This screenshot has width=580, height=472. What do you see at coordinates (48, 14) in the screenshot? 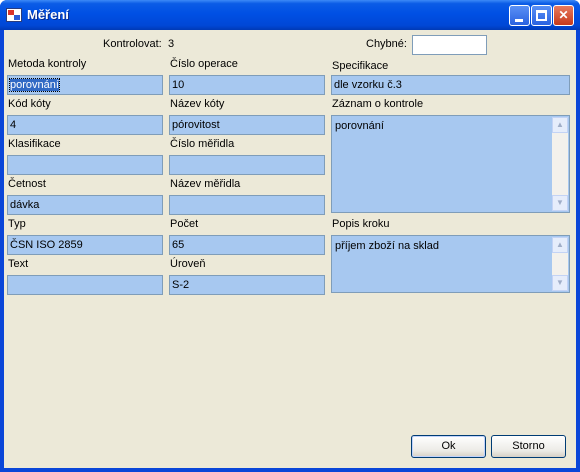
I see `window-title: Měření` at bounding box center [48, 14].